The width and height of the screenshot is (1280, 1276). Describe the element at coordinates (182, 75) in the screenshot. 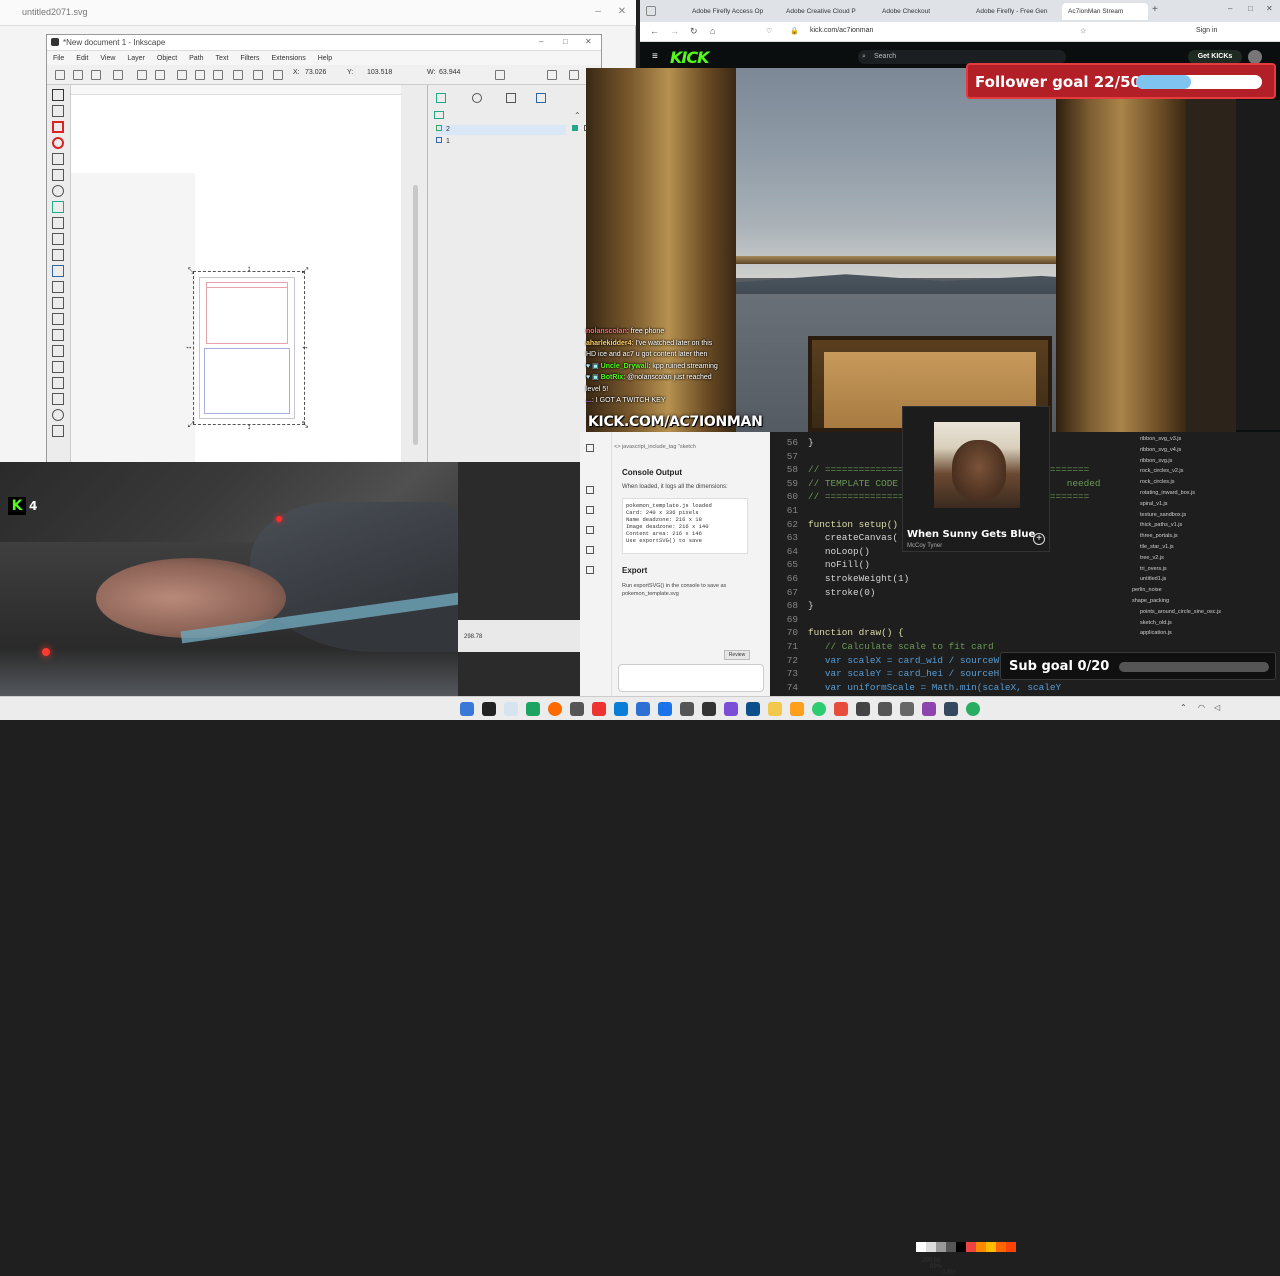

I see `raise-to-top-icon` at that location.